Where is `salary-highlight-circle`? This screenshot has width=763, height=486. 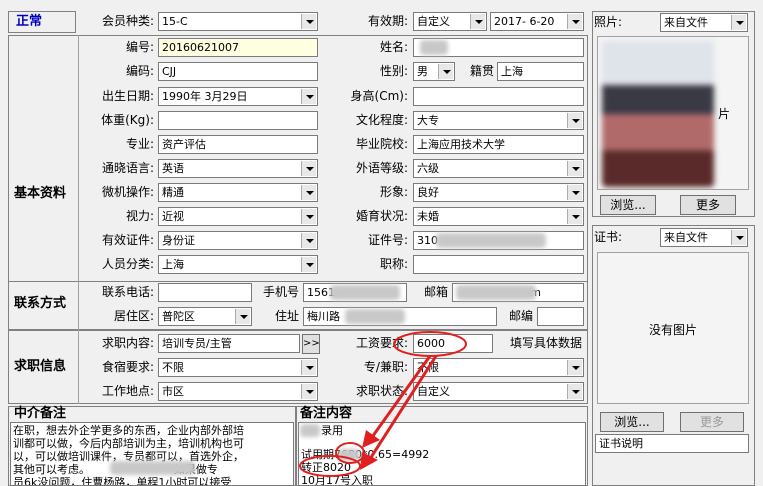 salary-highlight-circle is located at coordinates (430, 344).